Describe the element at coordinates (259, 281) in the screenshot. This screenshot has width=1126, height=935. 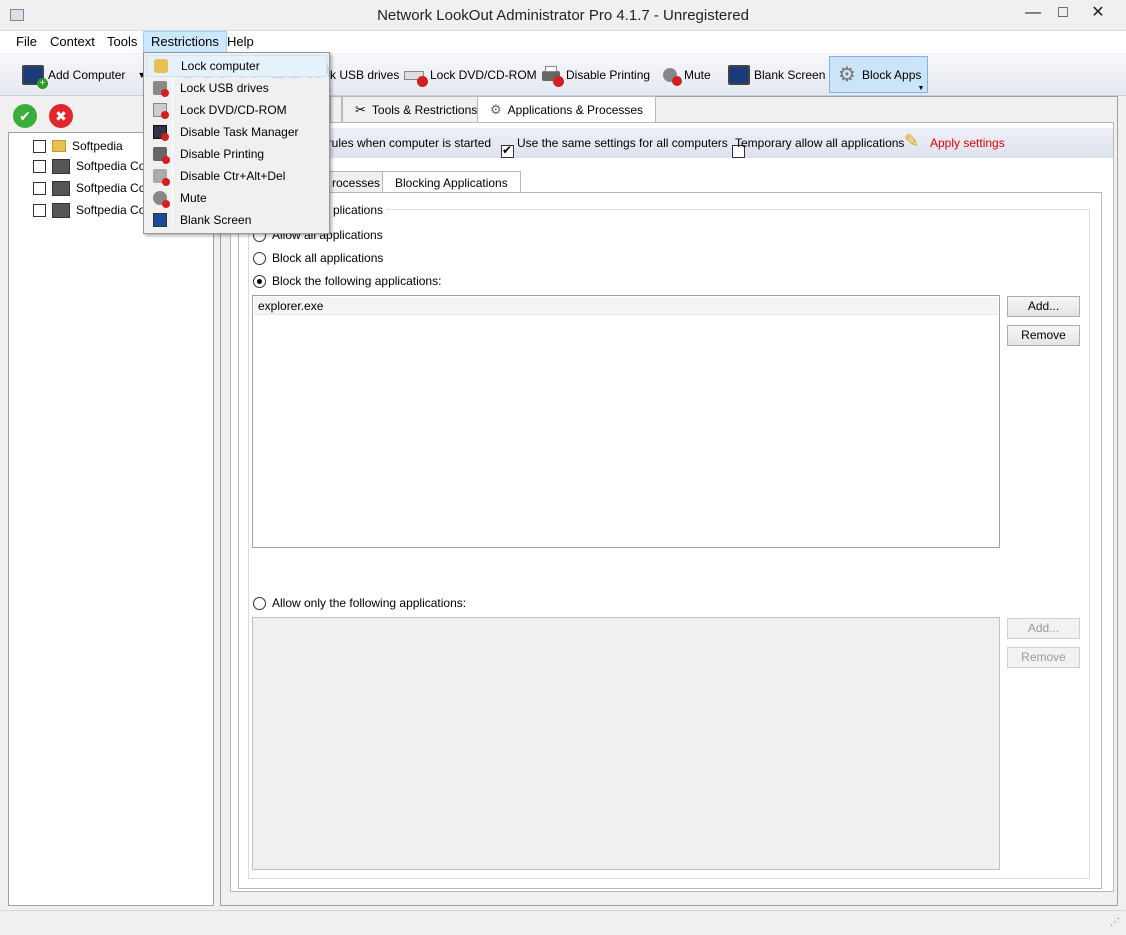
I see `block-following-radio` at that location.